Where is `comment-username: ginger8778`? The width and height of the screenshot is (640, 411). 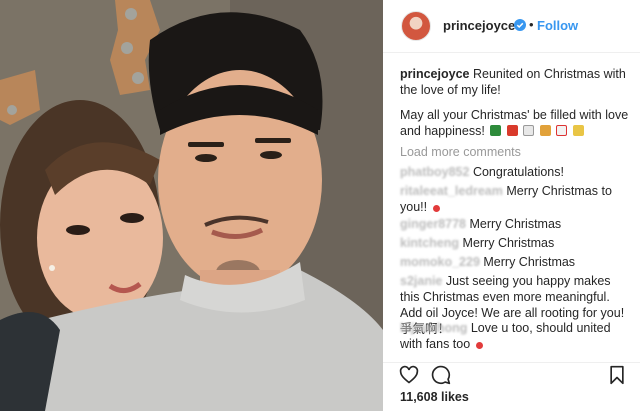 comment-username: ginger8778 is located at coordinates (433, 224).